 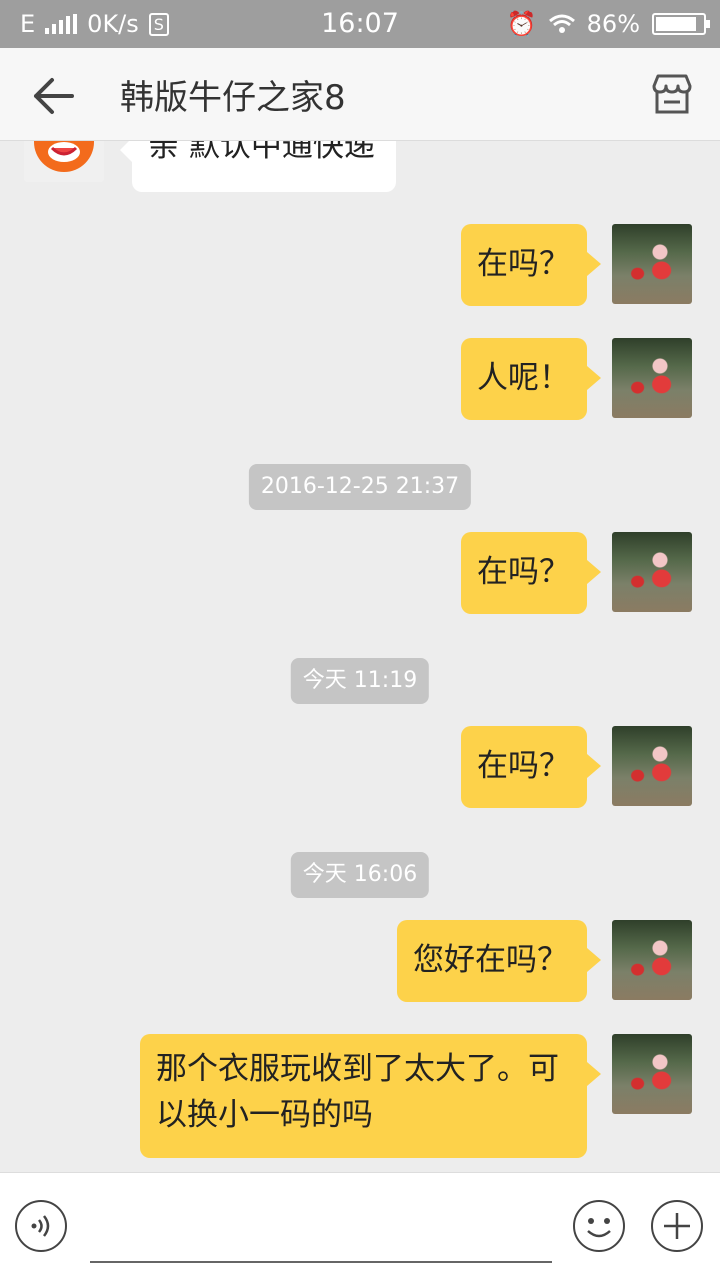 I want to click on emoji-icon, so click(x=599, y=1226).